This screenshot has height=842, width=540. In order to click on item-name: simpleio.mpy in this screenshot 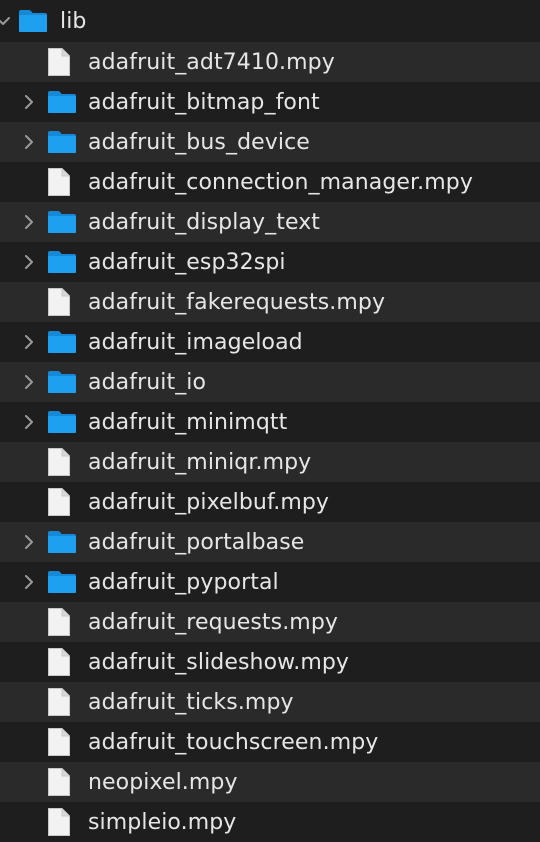, I will do `click(162, 822)`.